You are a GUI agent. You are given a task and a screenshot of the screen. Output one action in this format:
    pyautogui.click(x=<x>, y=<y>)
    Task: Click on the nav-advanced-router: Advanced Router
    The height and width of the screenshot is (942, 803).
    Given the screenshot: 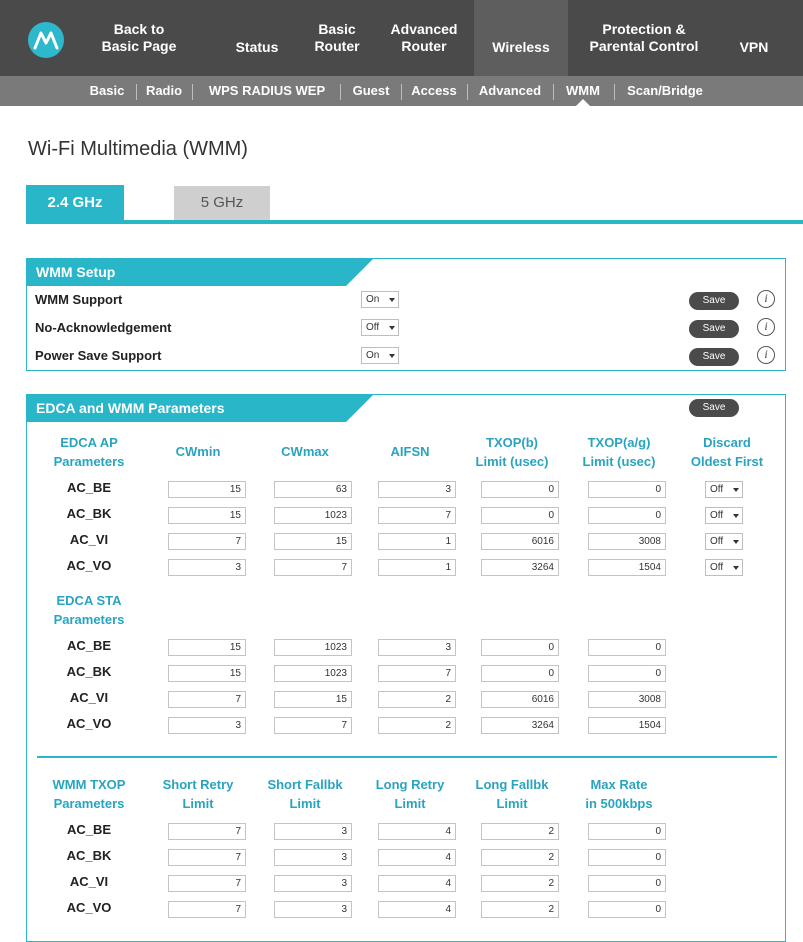 What is the action you would take?
    pyautogui.click(x=424, y=38)
    